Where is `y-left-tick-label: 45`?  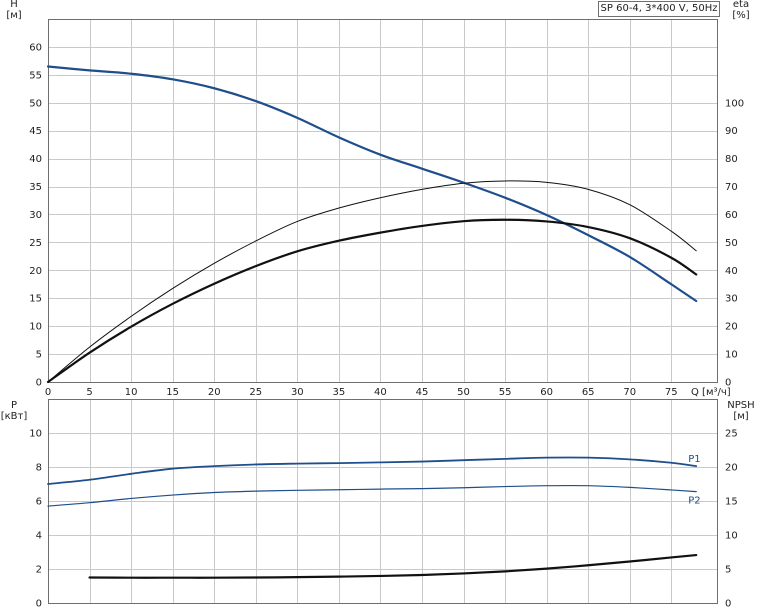 y-left-tick-label: 45 is located at coordinates (35, 131).